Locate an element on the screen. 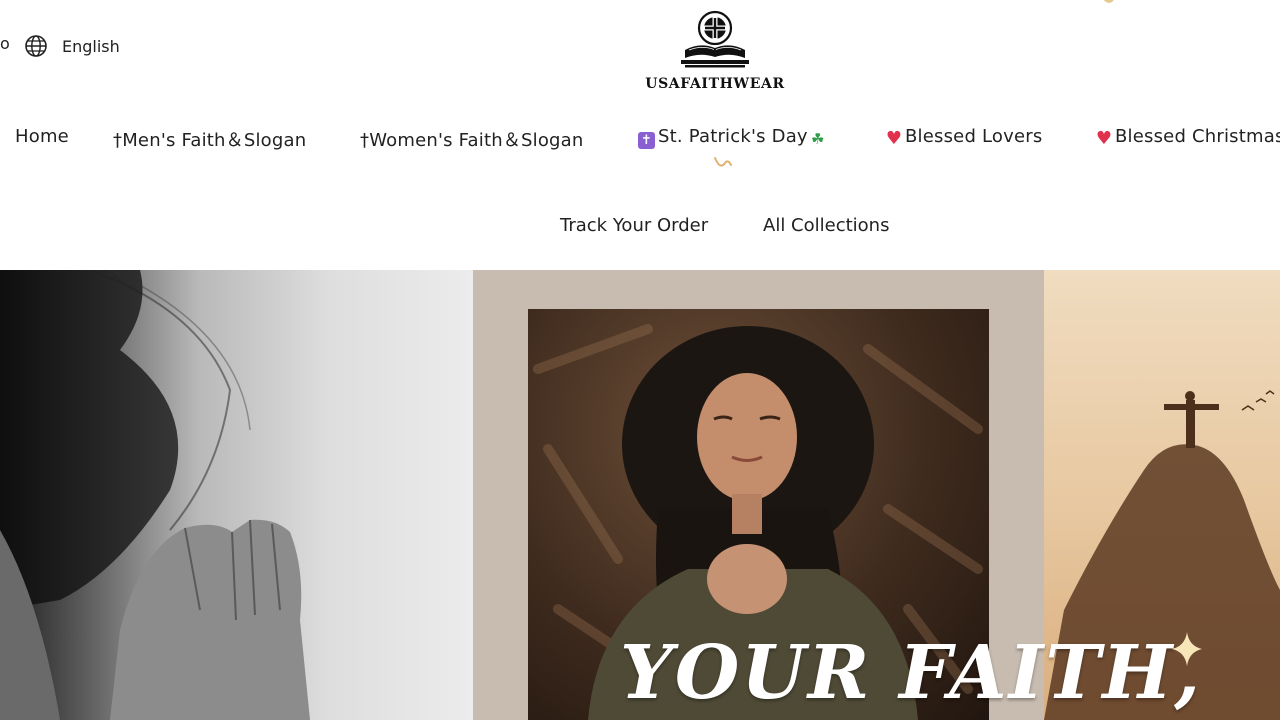  nav-item-all-collections: All Collections is located at coordinates (826, 225).